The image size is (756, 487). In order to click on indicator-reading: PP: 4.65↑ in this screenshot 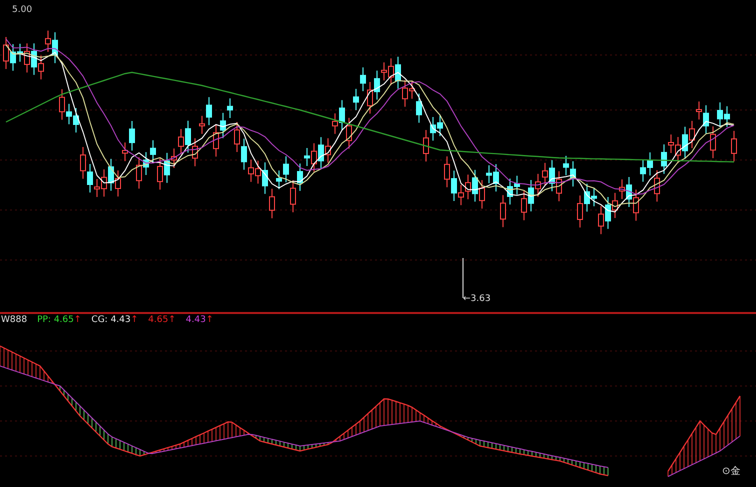, I will do `click(59, 320)`.